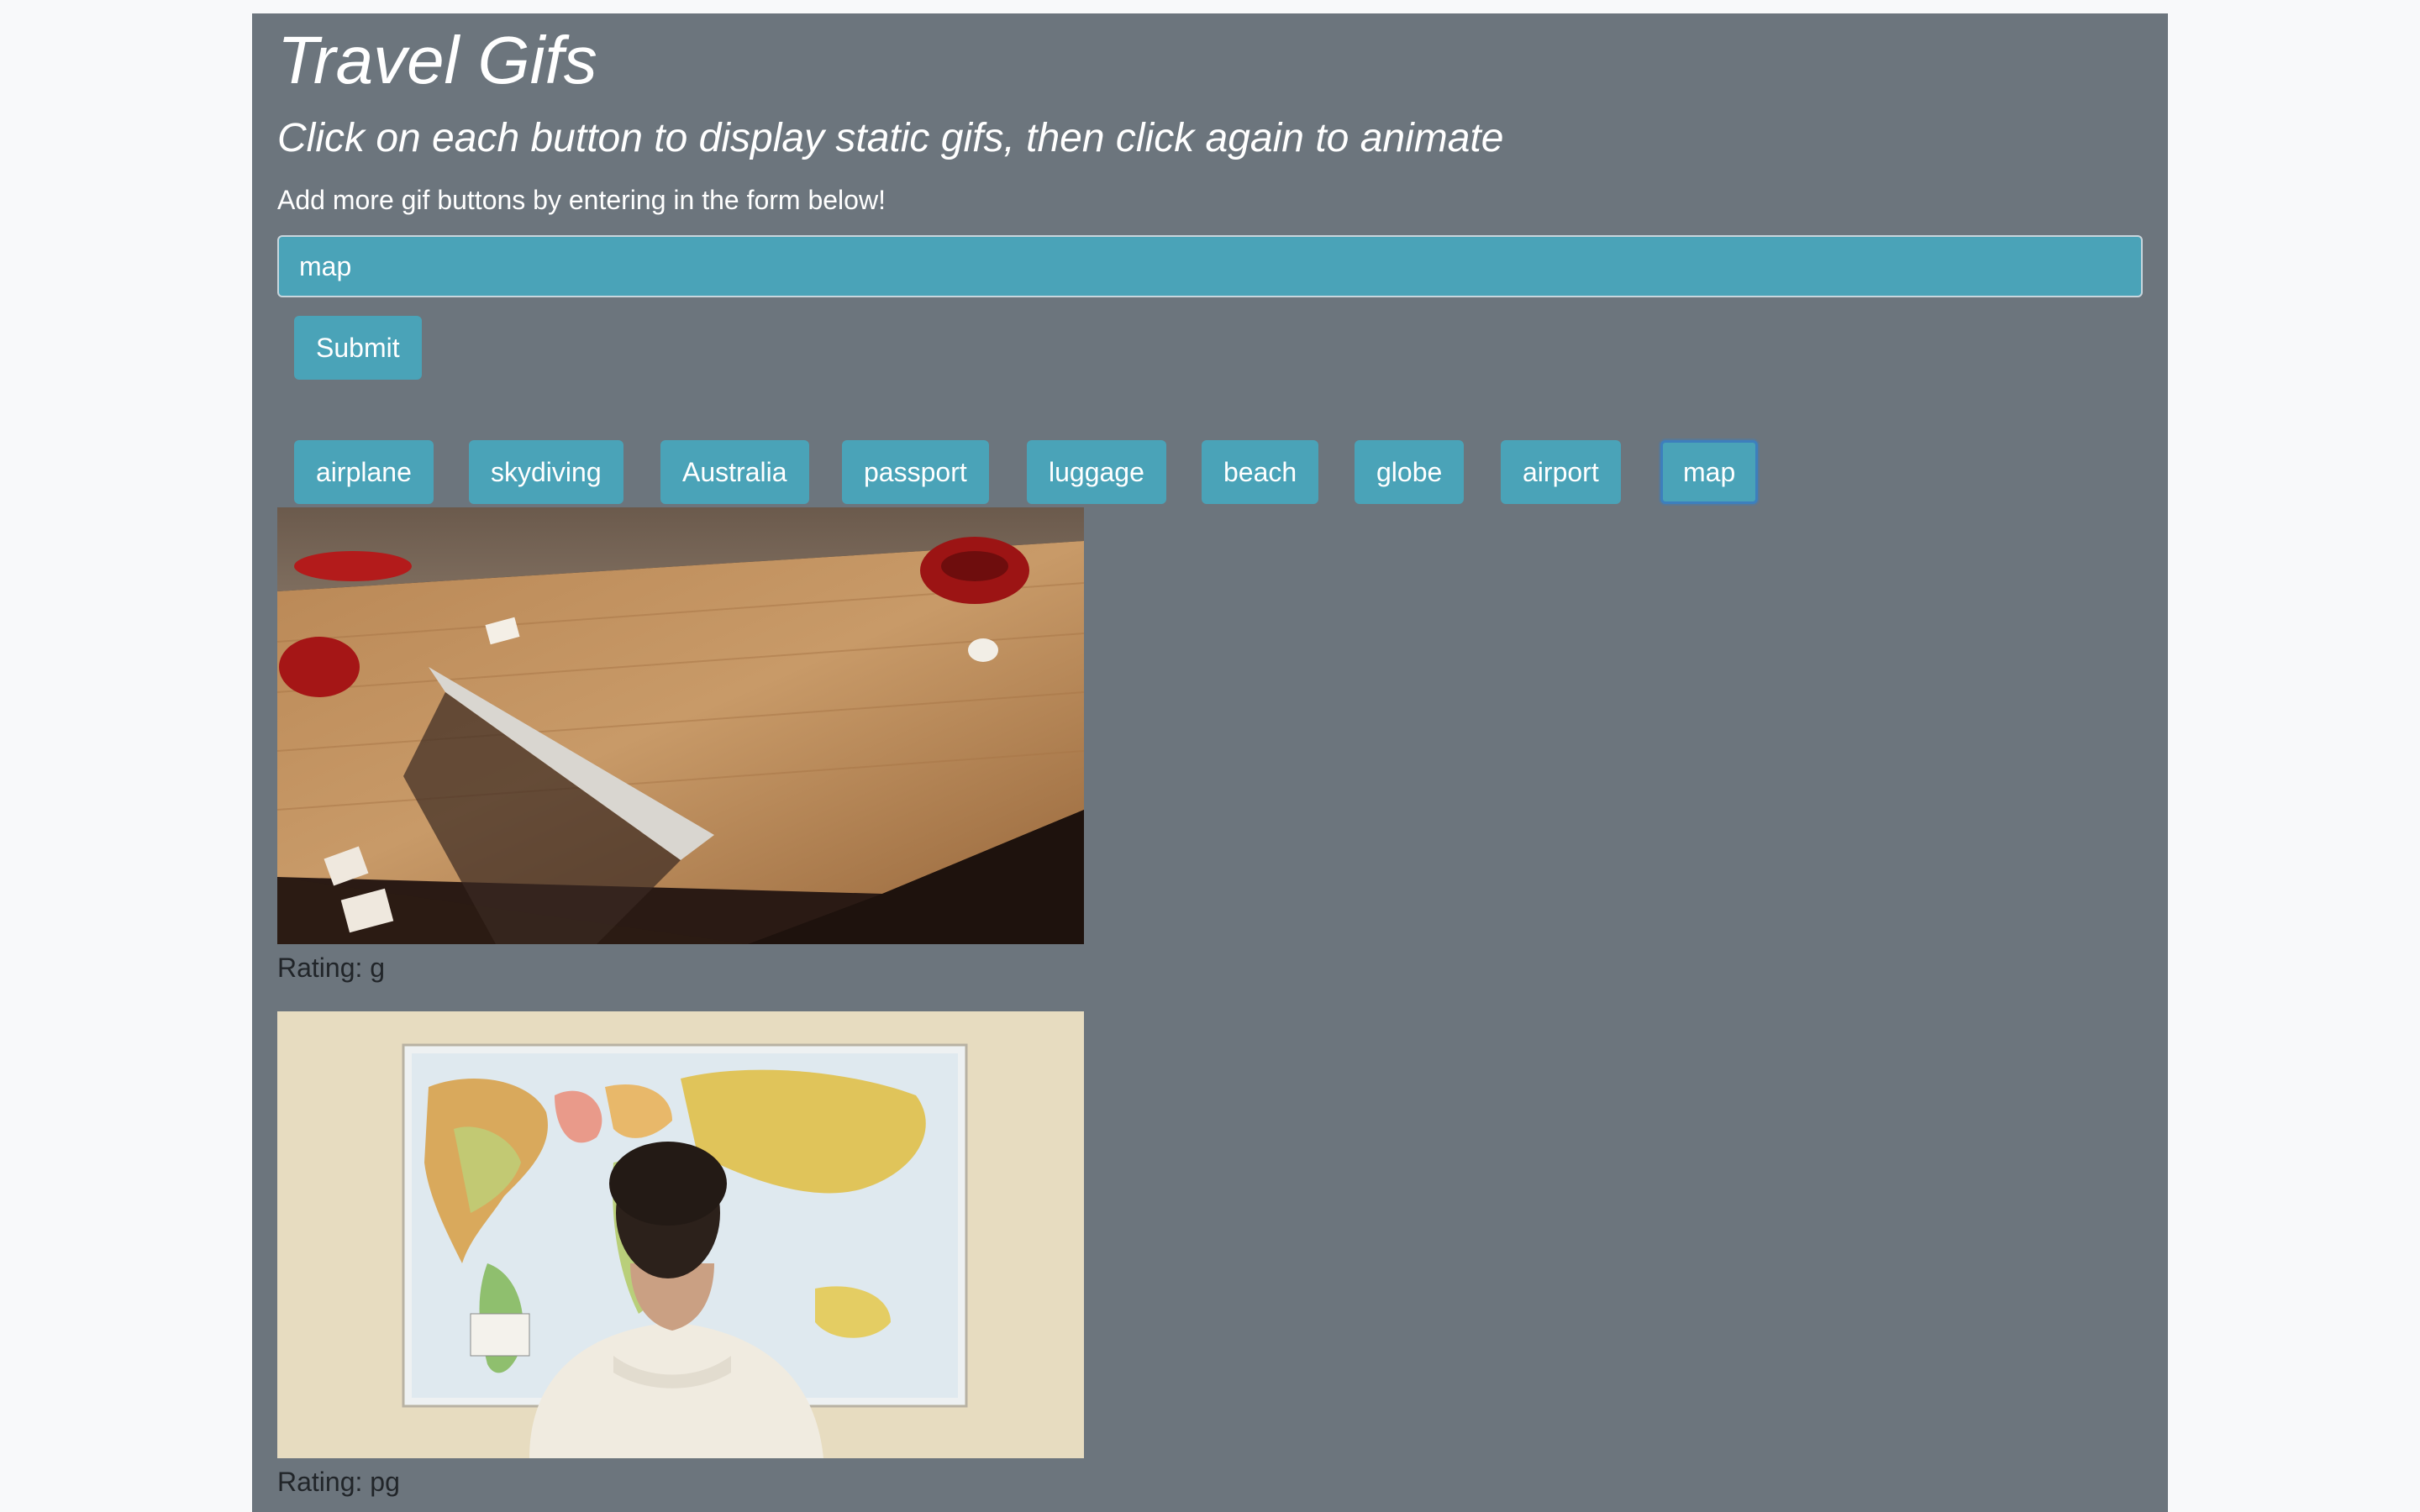 This screenshot has height=1512, width=2420. Describe the element at coordinates (1710, 472) in the screenshot. I see `topic-button-map: map` at that location.